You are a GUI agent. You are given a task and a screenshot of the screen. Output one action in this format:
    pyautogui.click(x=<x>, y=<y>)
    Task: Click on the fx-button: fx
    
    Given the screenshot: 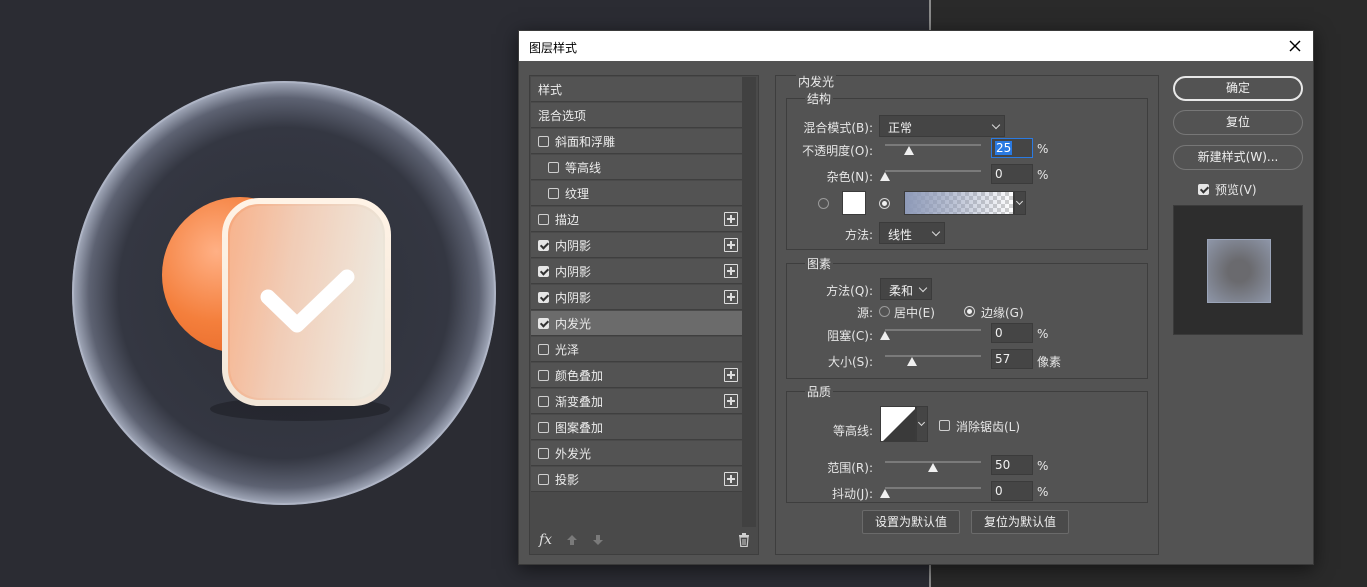 What is the action you would take?
    pyautogui.click(x=545, y=540)
    